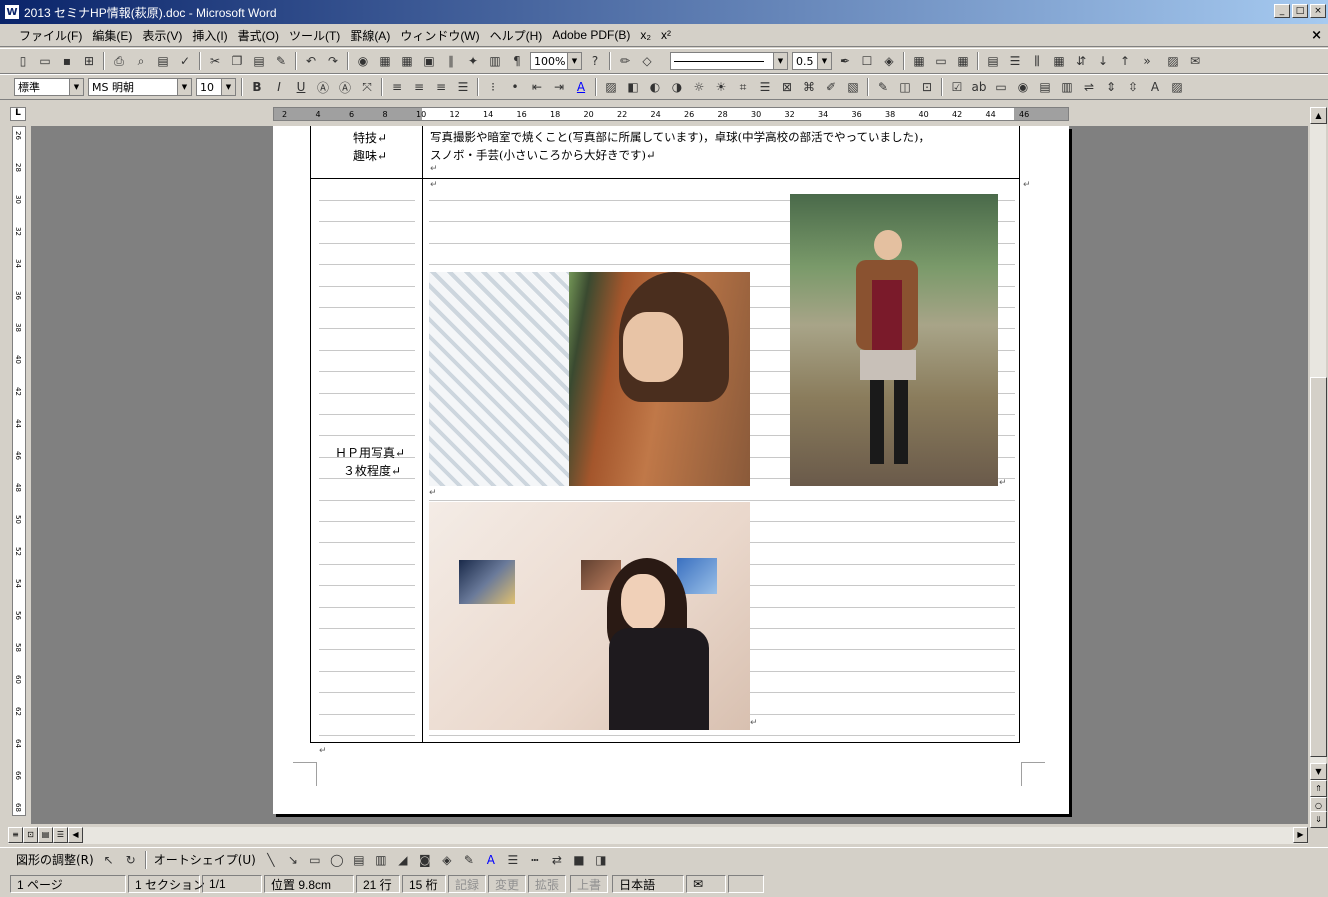 The height and width of the screenshot is (897, 1328). I want to click on spelling-status-icon: ✉, so click(706, 884).